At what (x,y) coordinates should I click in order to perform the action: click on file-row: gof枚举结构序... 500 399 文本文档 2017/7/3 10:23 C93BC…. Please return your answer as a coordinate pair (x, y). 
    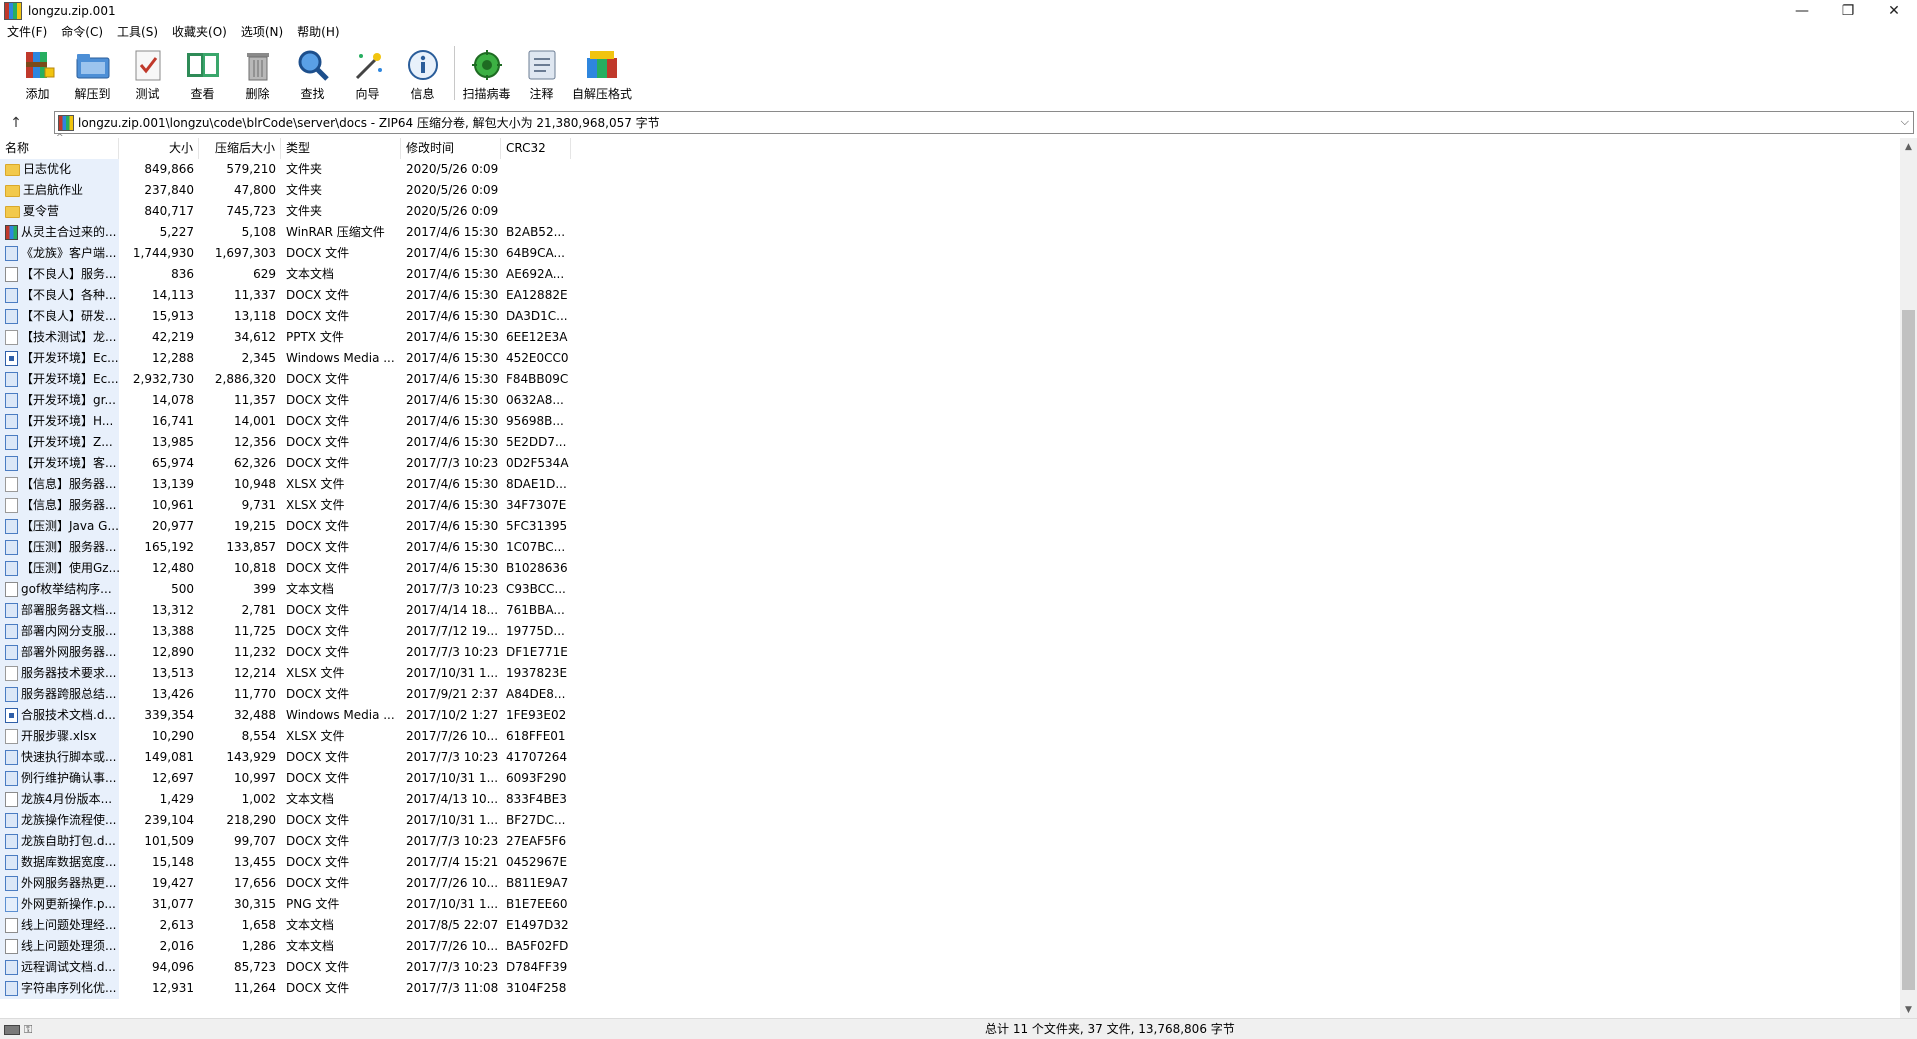
    Looking at the image, I should click on (950, 589).